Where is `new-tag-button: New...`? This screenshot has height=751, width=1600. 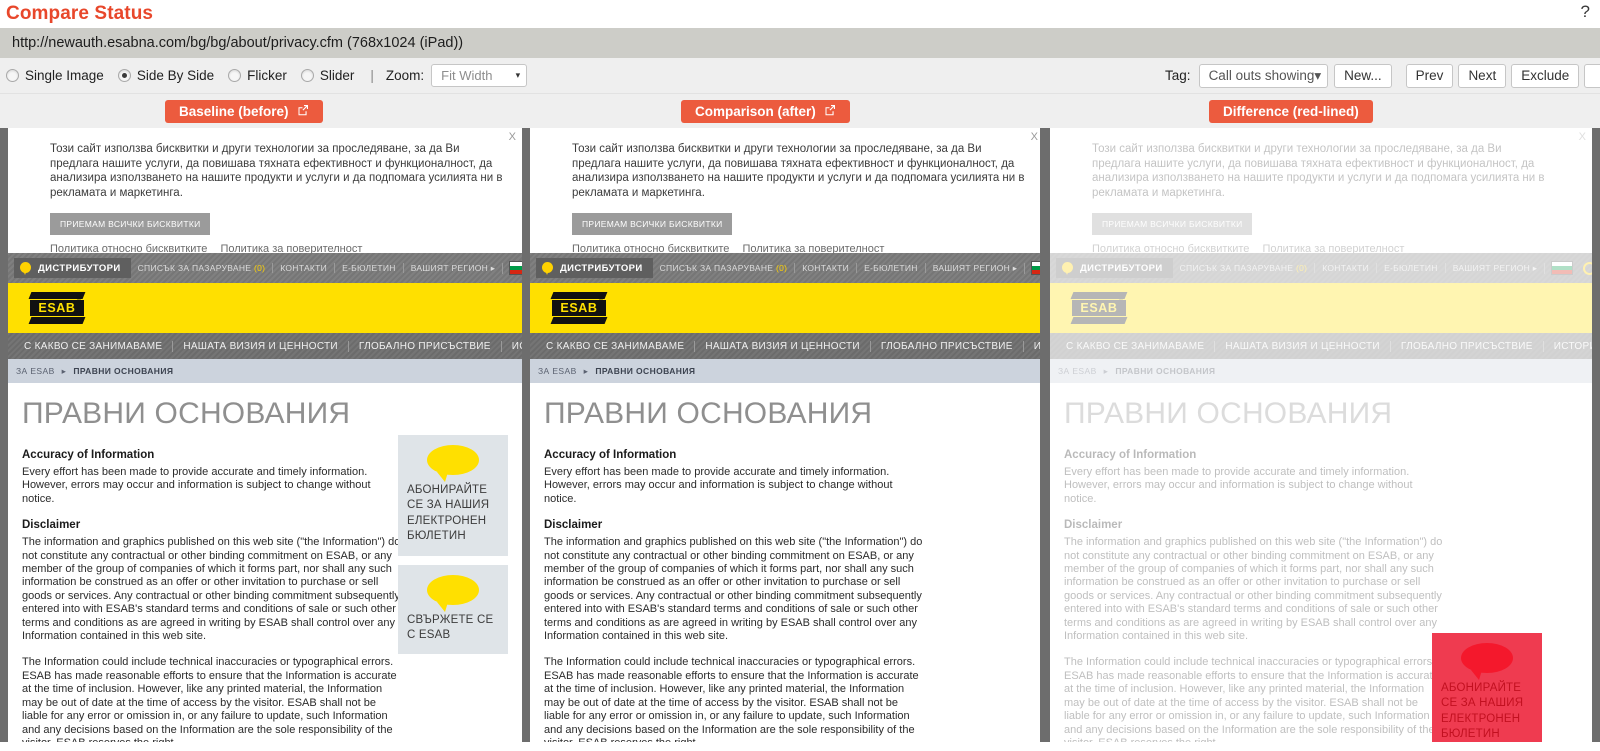
new-tag-button: New... is located at coordinates (1363, 75).